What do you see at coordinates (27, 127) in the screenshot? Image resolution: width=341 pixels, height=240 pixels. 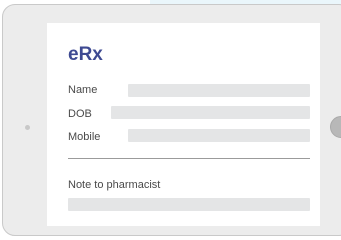 I see `camera-icon` at bounding box center [27, 127].